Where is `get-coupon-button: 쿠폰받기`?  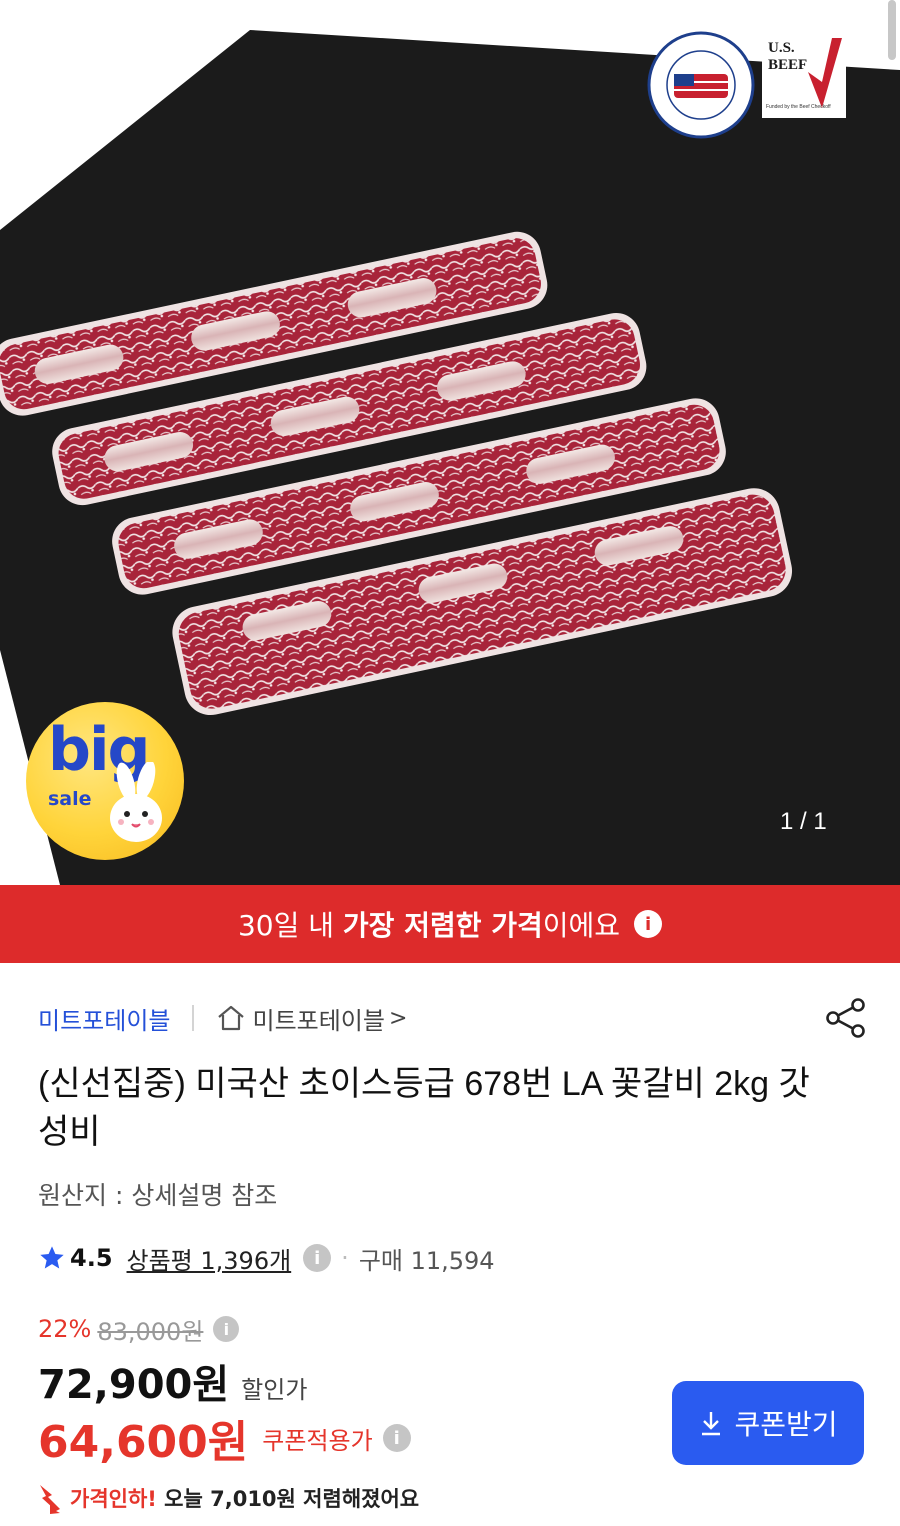
get-coupon-button: 쿠폰받기 is located at coordinates (768, 1423).